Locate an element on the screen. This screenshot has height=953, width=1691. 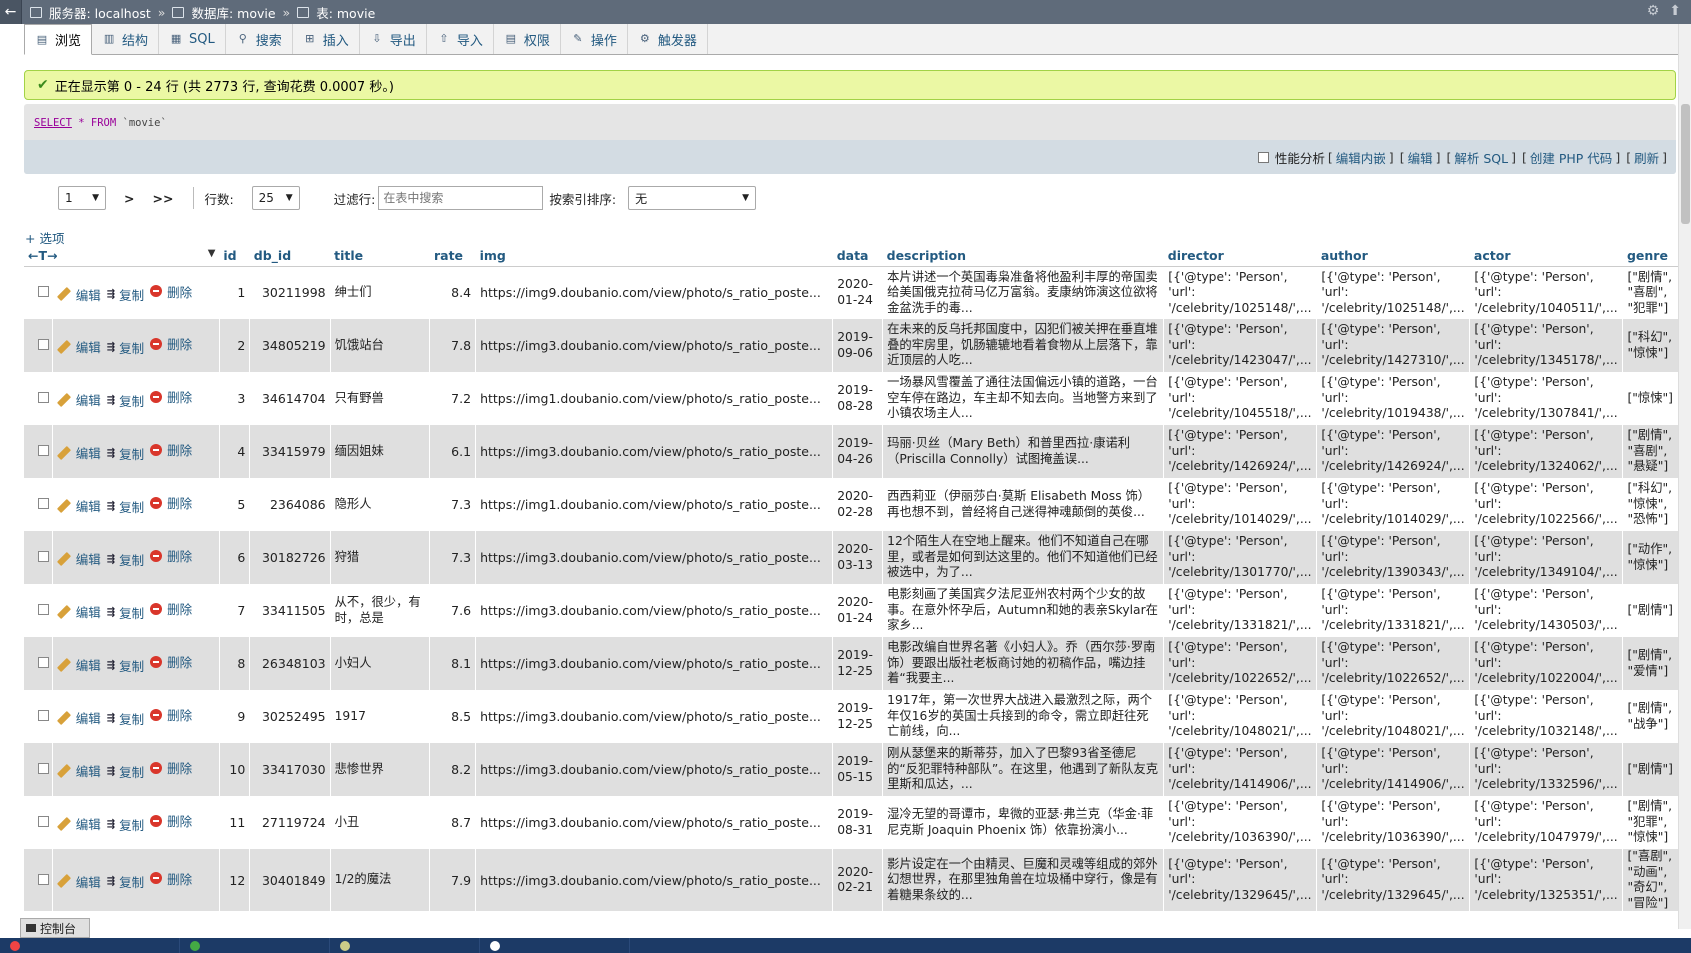
cell-rate: 8.1 is located at coordinates (453, 663).